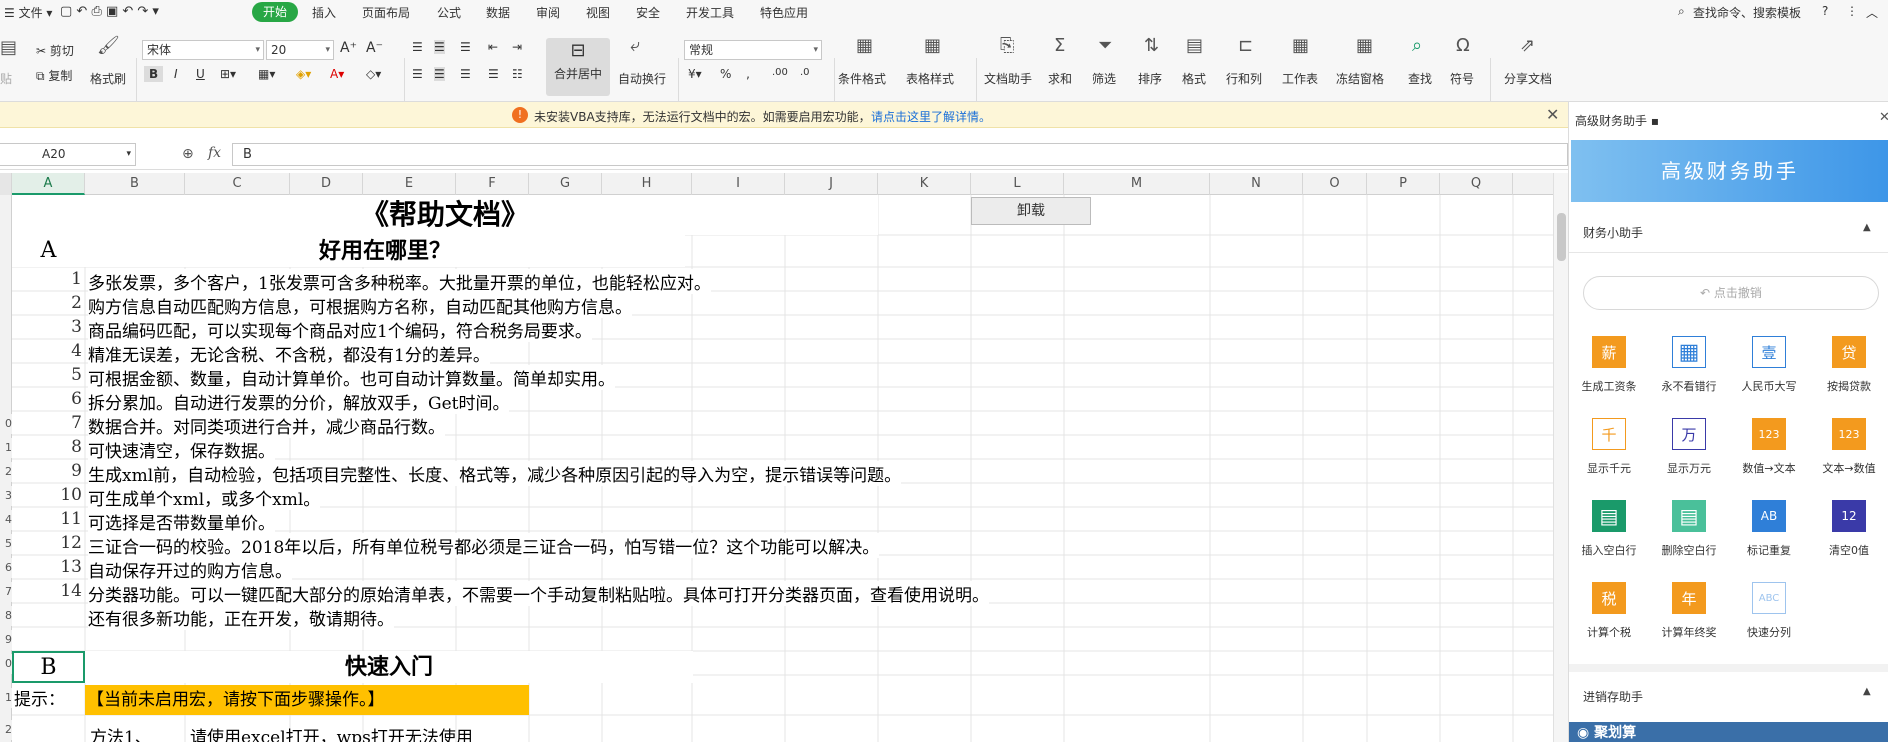 The width and height of the screenshot is (1888, 744). I want to click on tab-insert: 插入, so click(324, 12).